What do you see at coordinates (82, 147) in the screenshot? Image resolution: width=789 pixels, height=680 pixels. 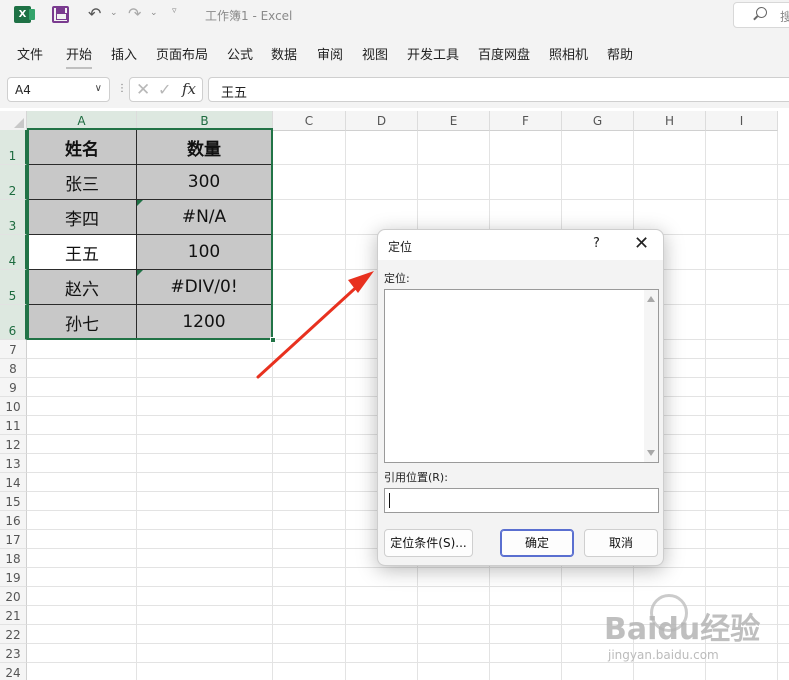 I see `table-header-cell: 姓名` at bounding box center [82, 147].